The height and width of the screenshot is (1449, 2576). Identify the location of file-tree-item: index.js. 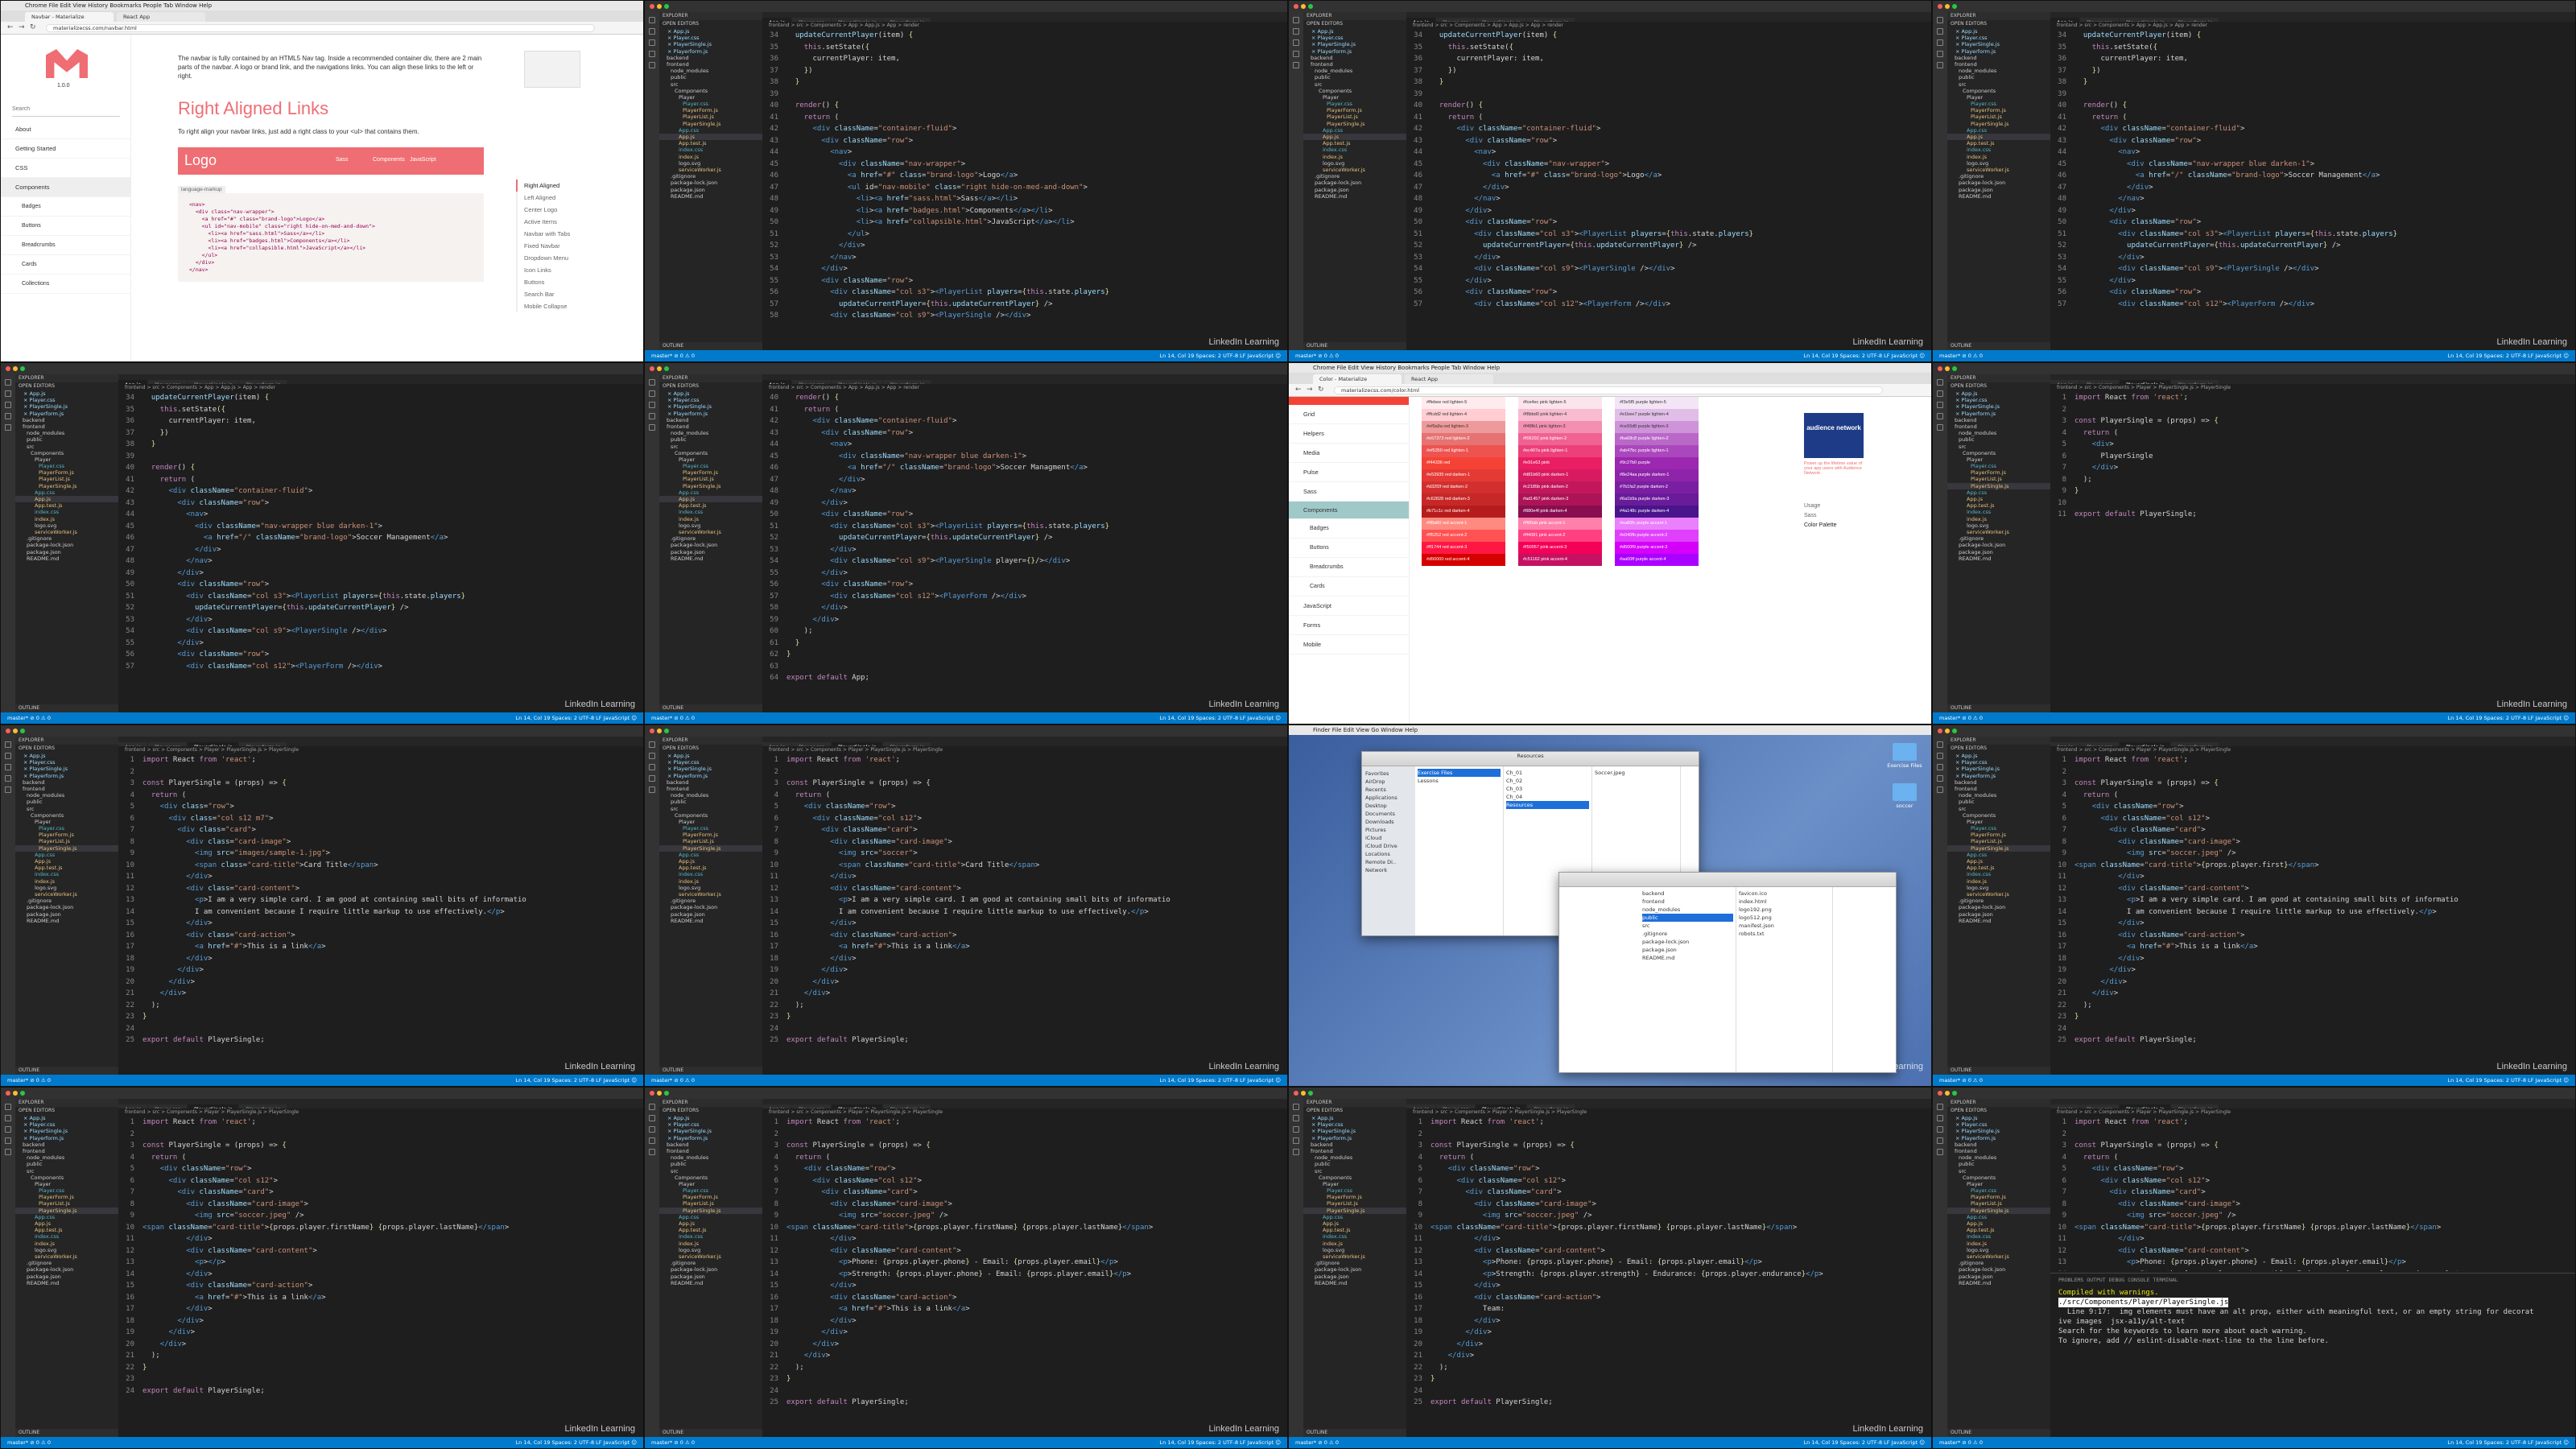
(1998, 882).